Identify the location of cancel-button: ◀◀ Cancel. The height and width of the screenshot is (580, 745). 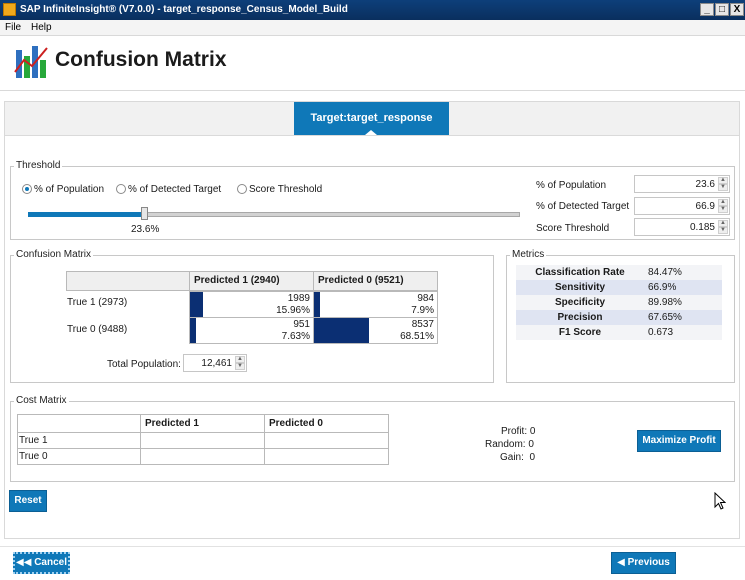
(41, 563).